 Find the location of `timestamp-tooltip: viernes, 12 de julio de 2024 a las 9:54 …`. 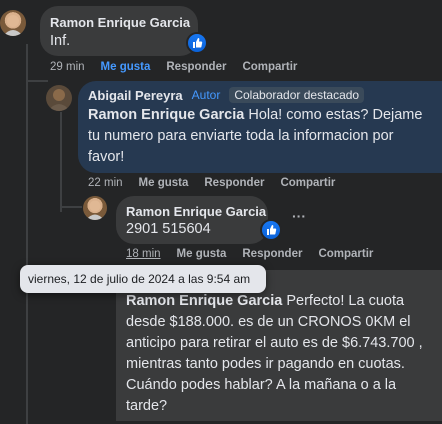

timestamp-tooltip: viernes, 12 de julio de 2024 a las 9:54 … is located at coordinates (143, 279).